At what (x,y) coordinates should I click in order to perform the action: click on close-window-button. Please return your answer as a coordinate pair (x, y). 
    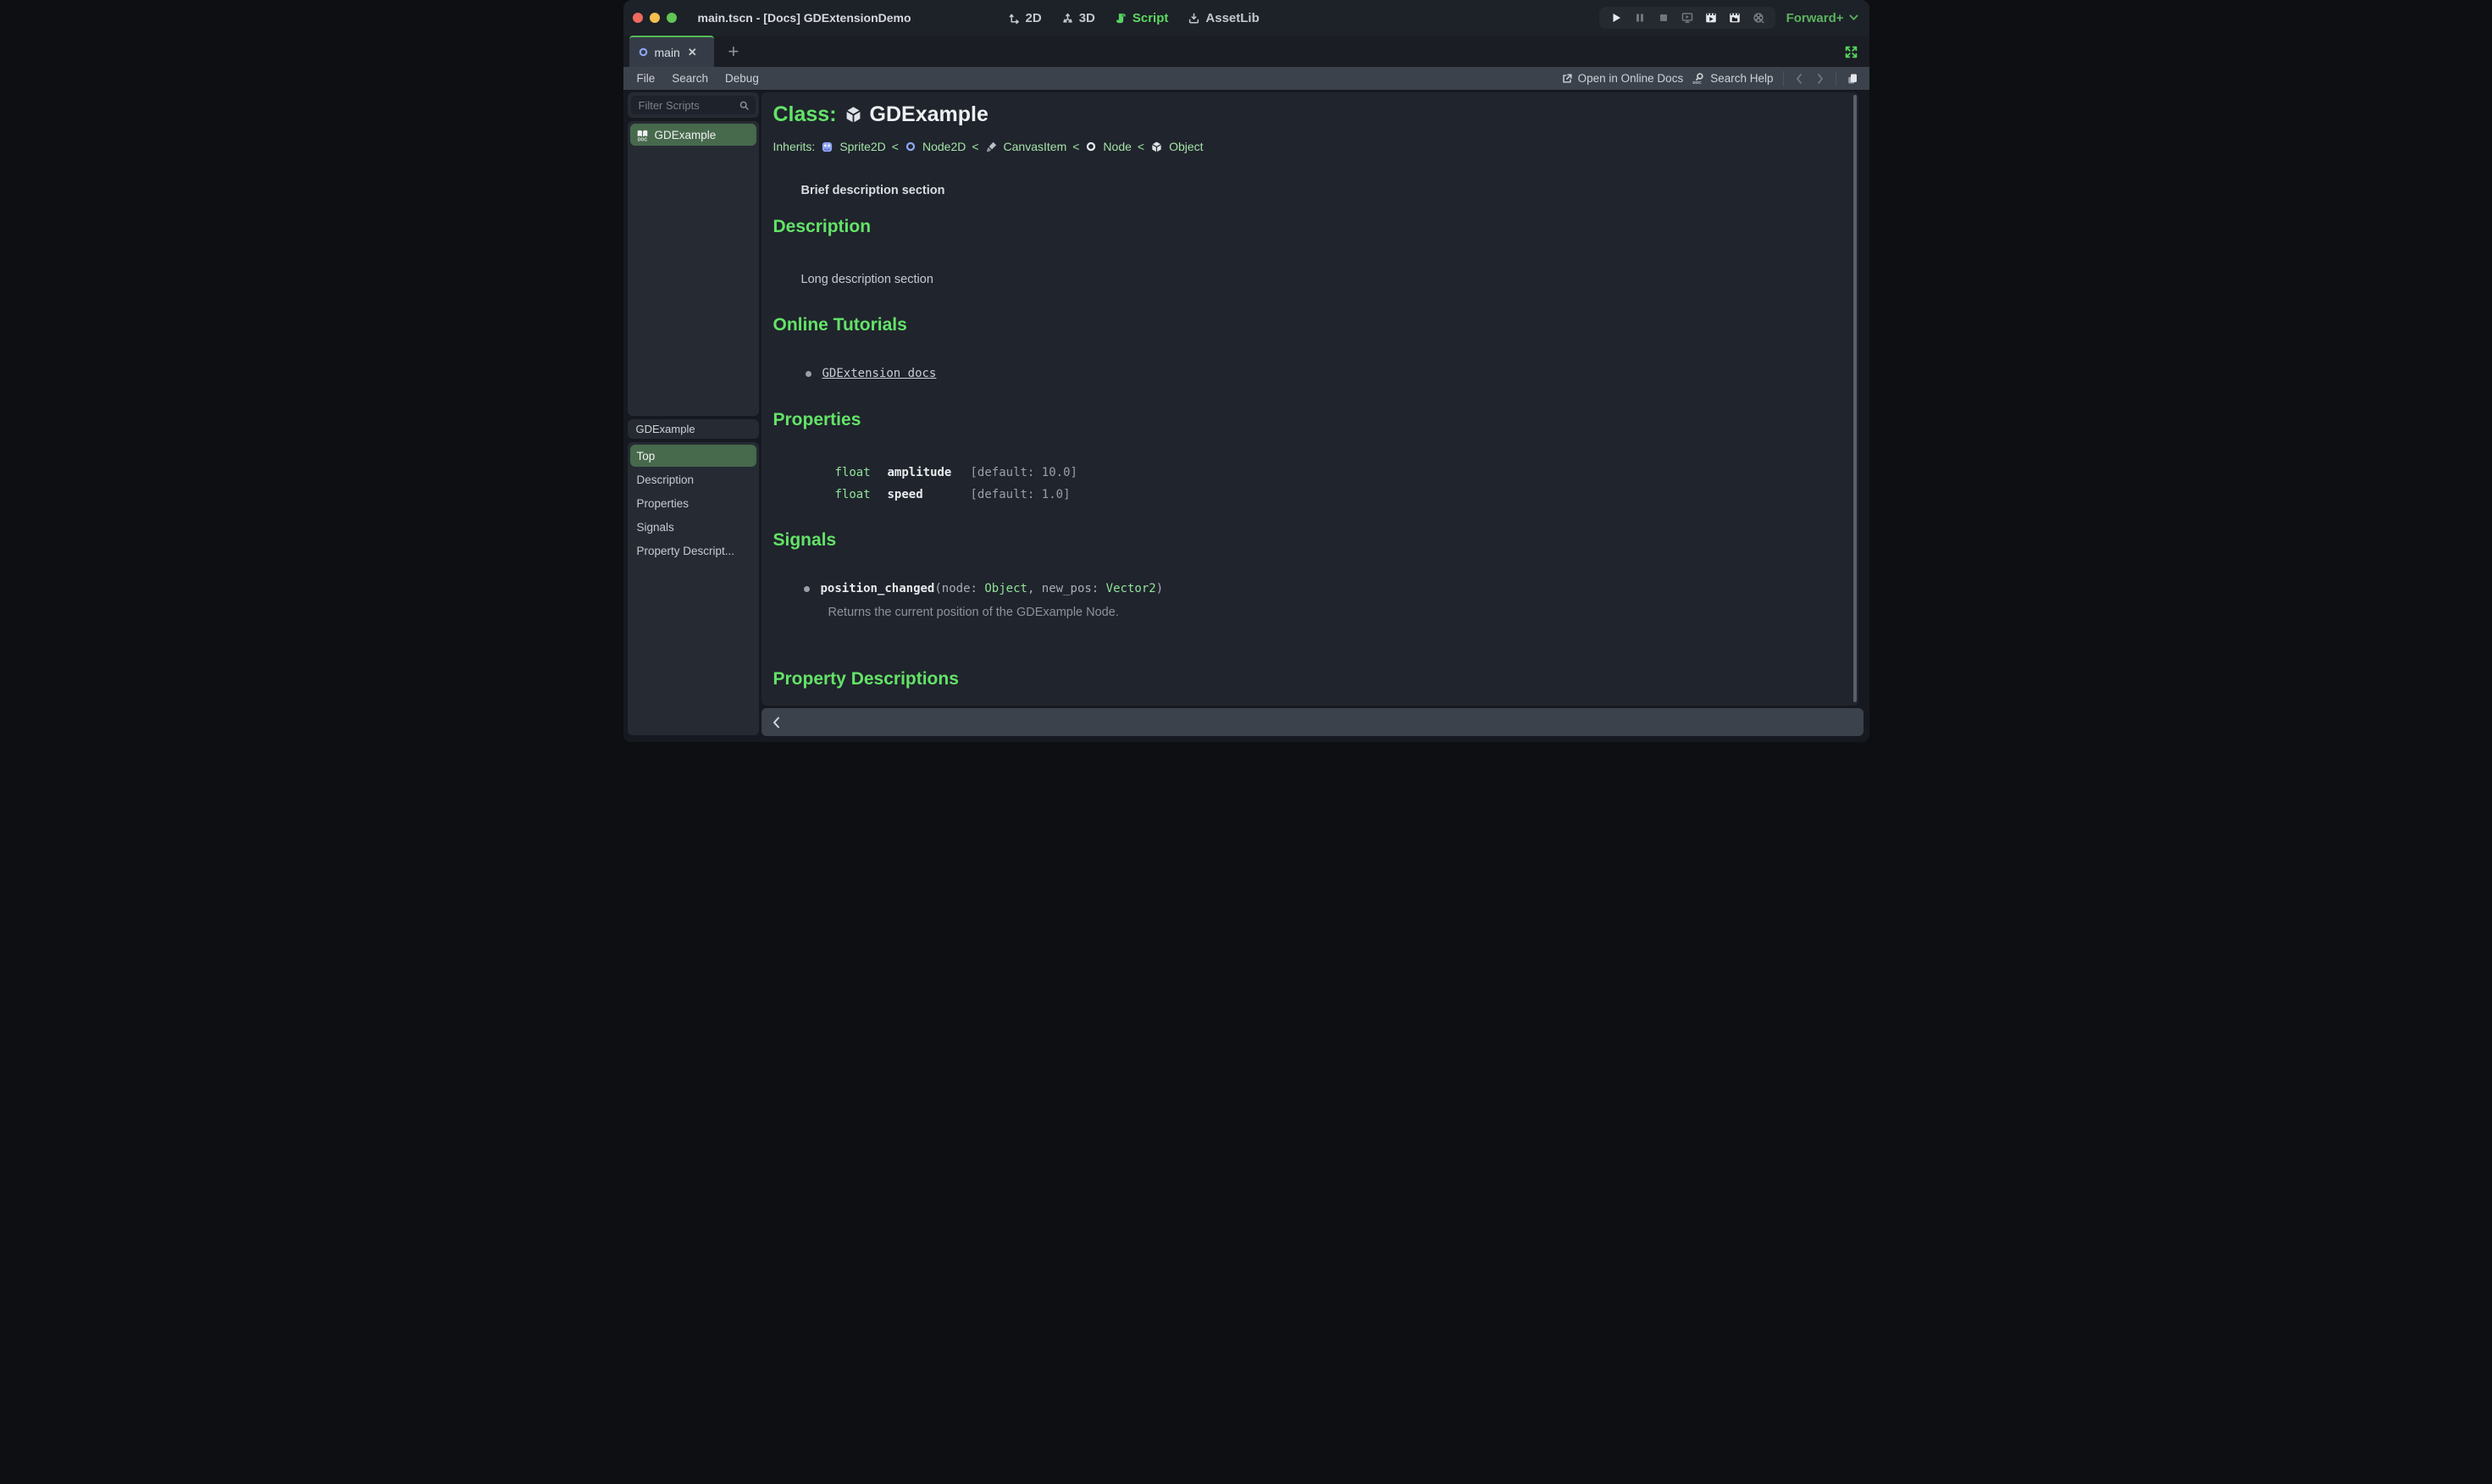
    Looking at the image, I should click on (637, 18).